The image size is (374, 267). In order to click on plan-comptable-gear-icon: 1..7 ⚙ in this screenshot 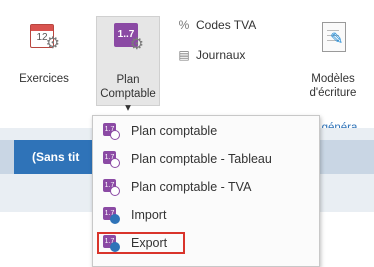, I will do `click(129, 37)`.